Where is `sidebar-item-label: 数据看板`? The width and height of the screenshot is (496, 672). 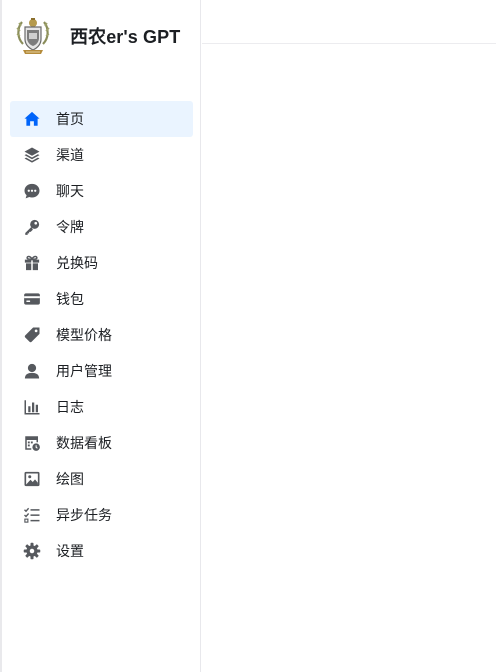
sidebar-item-label: 数据看板 is located at coordinates (84, 444).